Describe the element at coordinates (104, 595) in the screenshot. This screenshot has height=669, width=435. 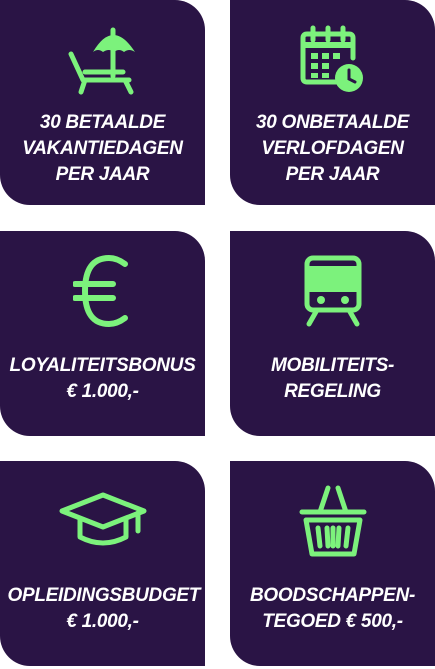
I see `benefit-line: OPLEIDINGSBUDGET` at that location.